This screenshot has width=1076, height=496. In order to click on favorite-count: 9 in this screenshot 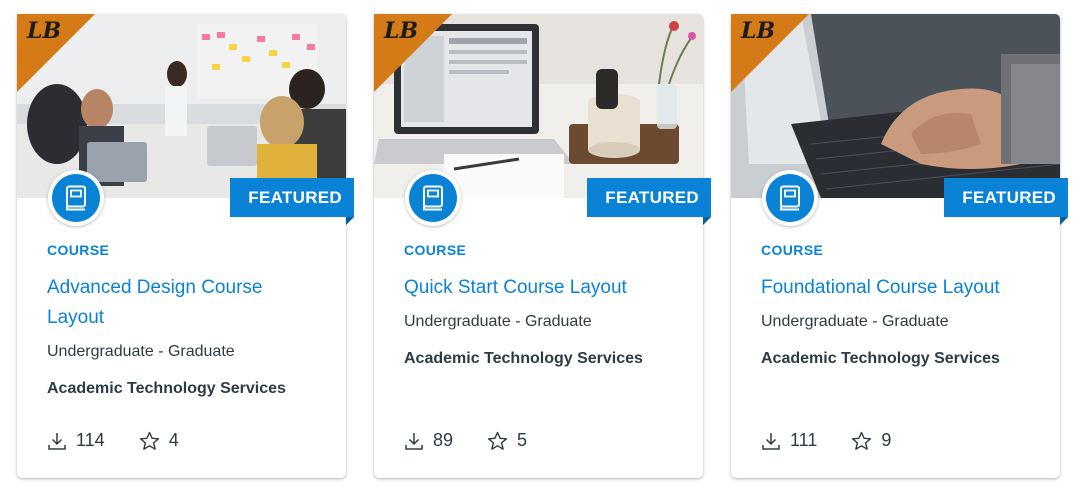, I will do `click(871, 440)`.